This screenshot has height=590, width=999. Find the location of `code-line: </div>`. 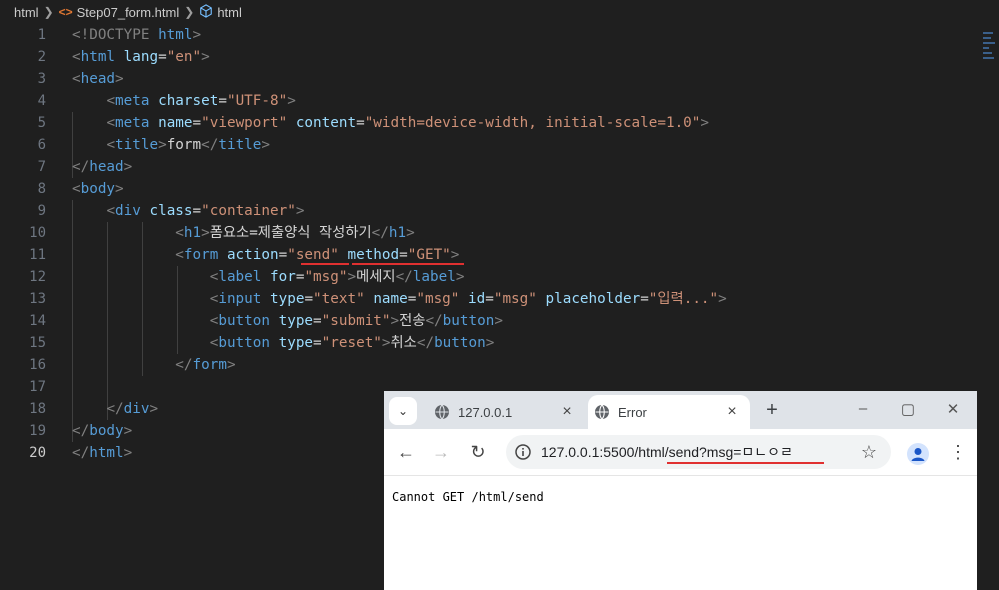

code-line: </div> is located at coordinates (115, 409).